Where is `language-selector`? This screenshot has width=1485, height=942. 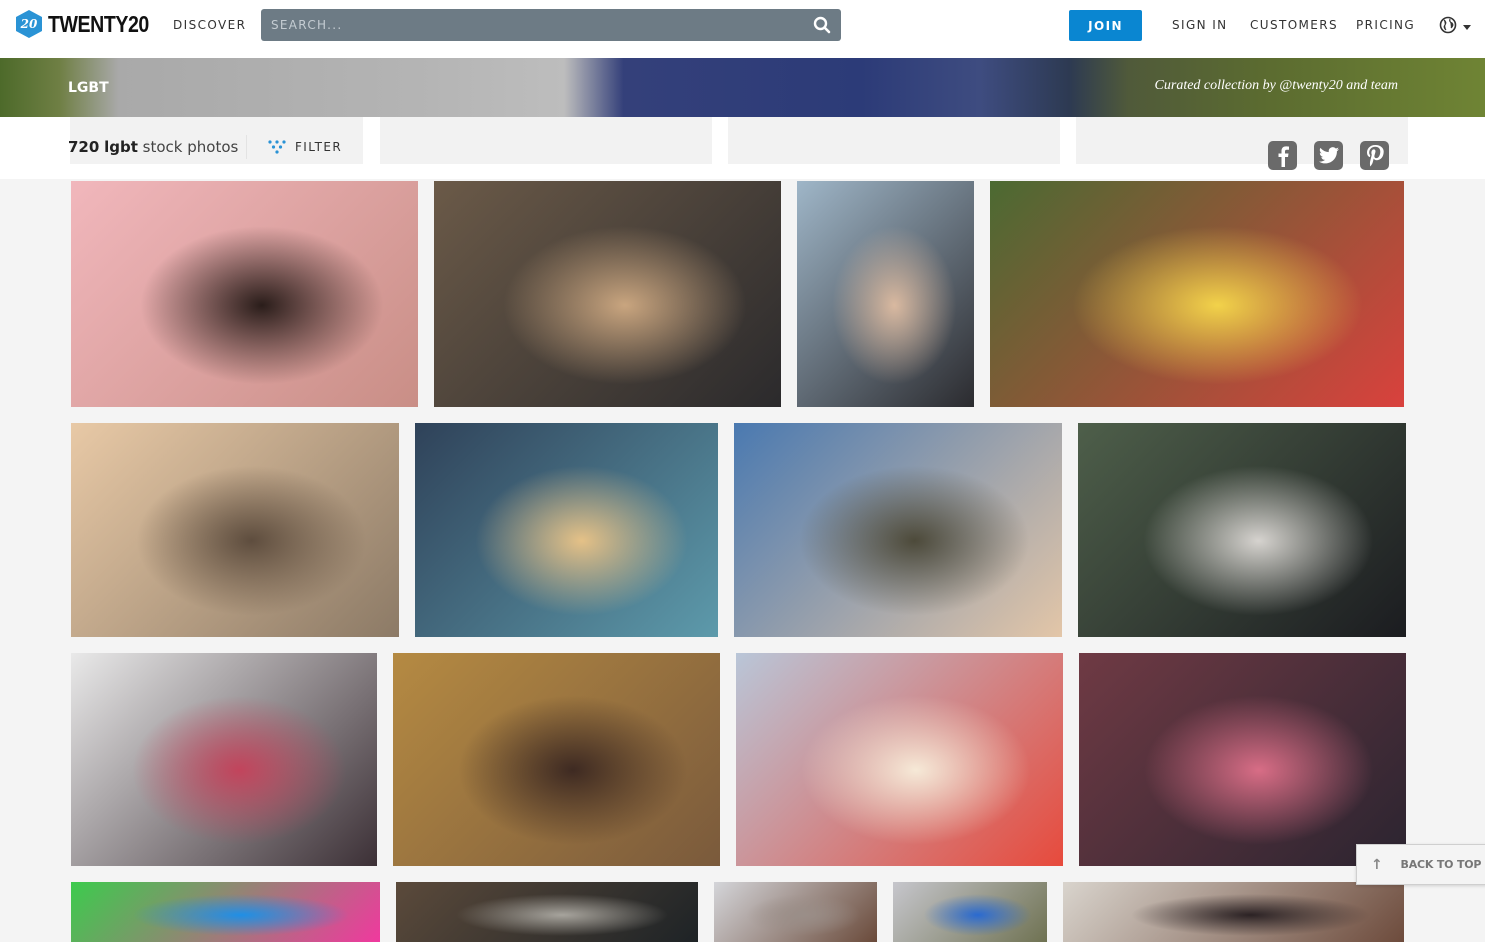 language-selector is located at coordinates (1457, 25).